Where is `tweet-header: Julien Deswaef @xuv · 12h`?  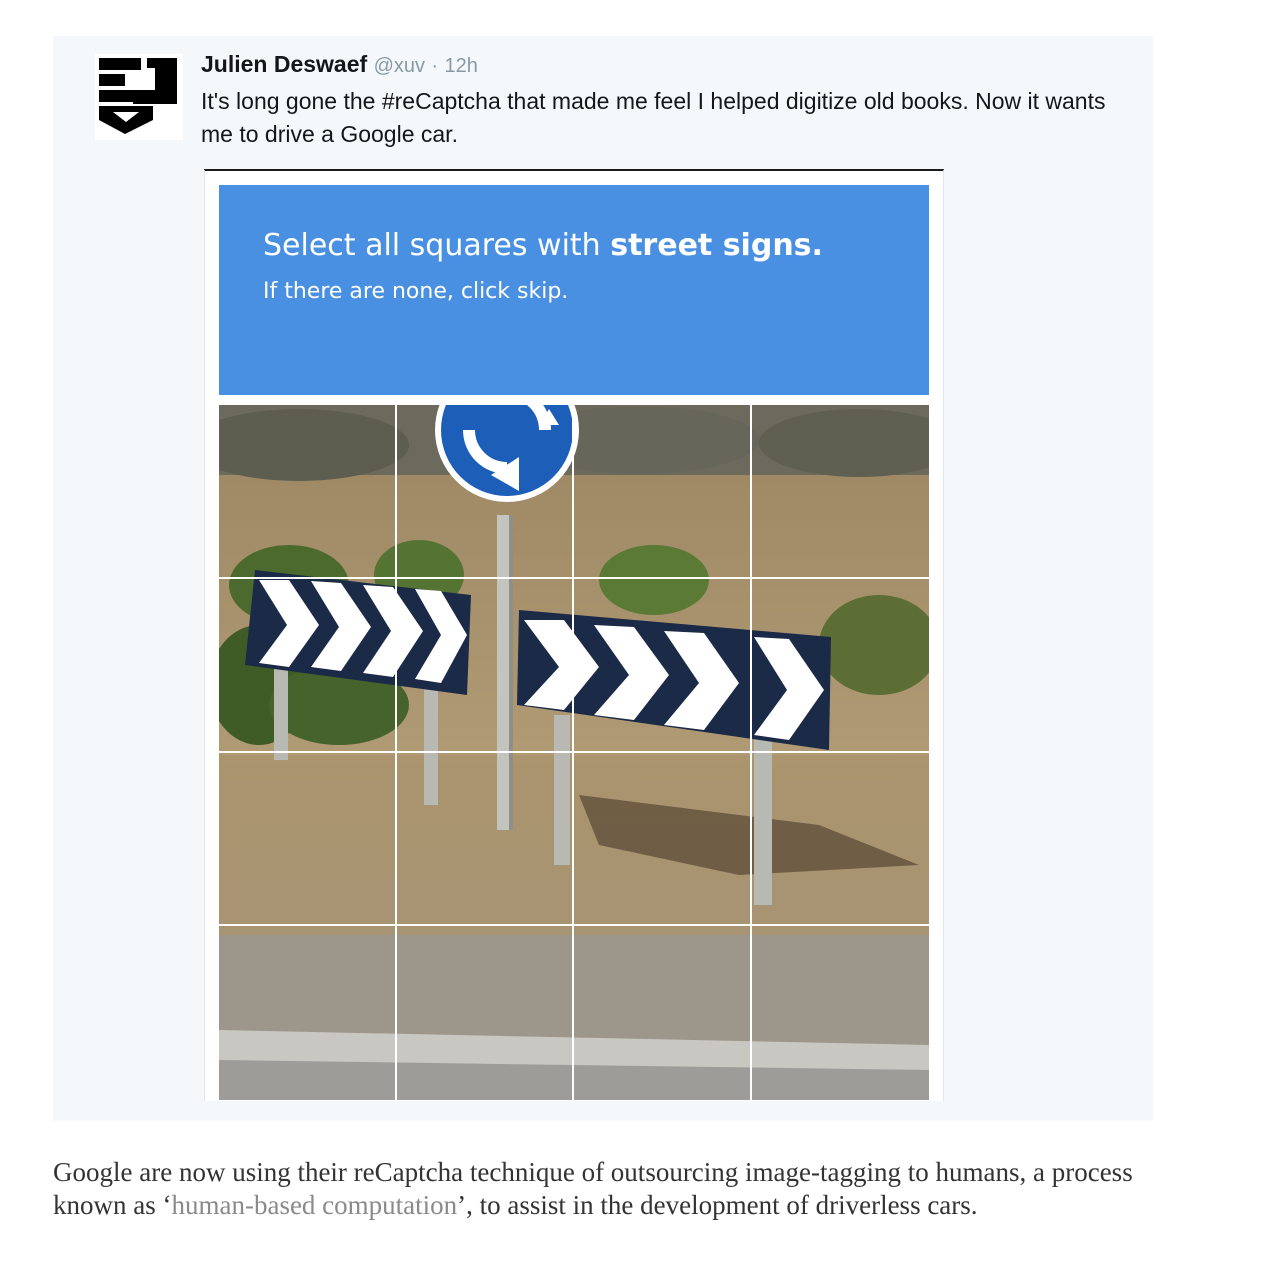 tweet-header: Julien Deswaef @xuv · 12h is located at coordinates (339, 65).